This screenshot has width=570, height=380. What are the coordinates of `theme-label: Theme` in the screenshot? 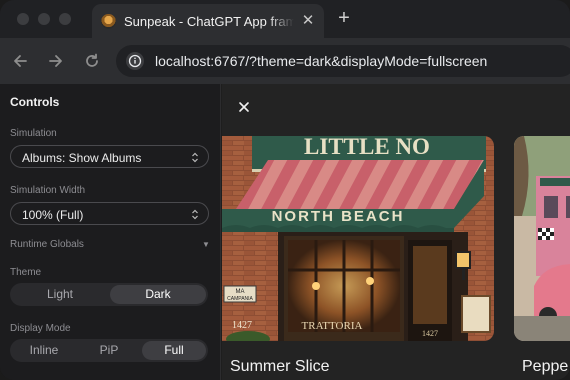 It's located at (26, 272).